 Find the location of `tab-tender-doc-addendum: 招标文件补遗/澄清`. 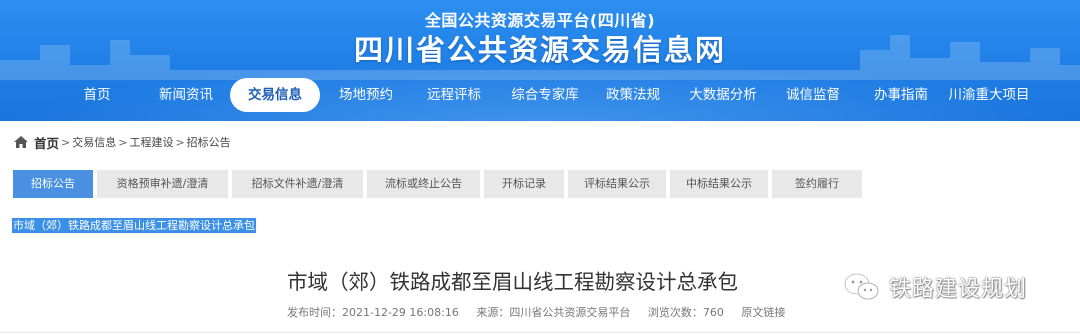

tab-tender-doc-addendum: 招标文件补遗/澄清 is located at coordinates (297, 184).